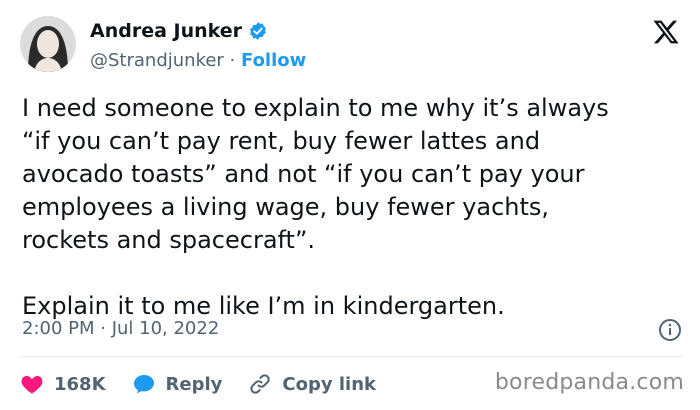  Describe the element at coordinates (260, 384) in the screenshot. I see `link-icon` at that location.